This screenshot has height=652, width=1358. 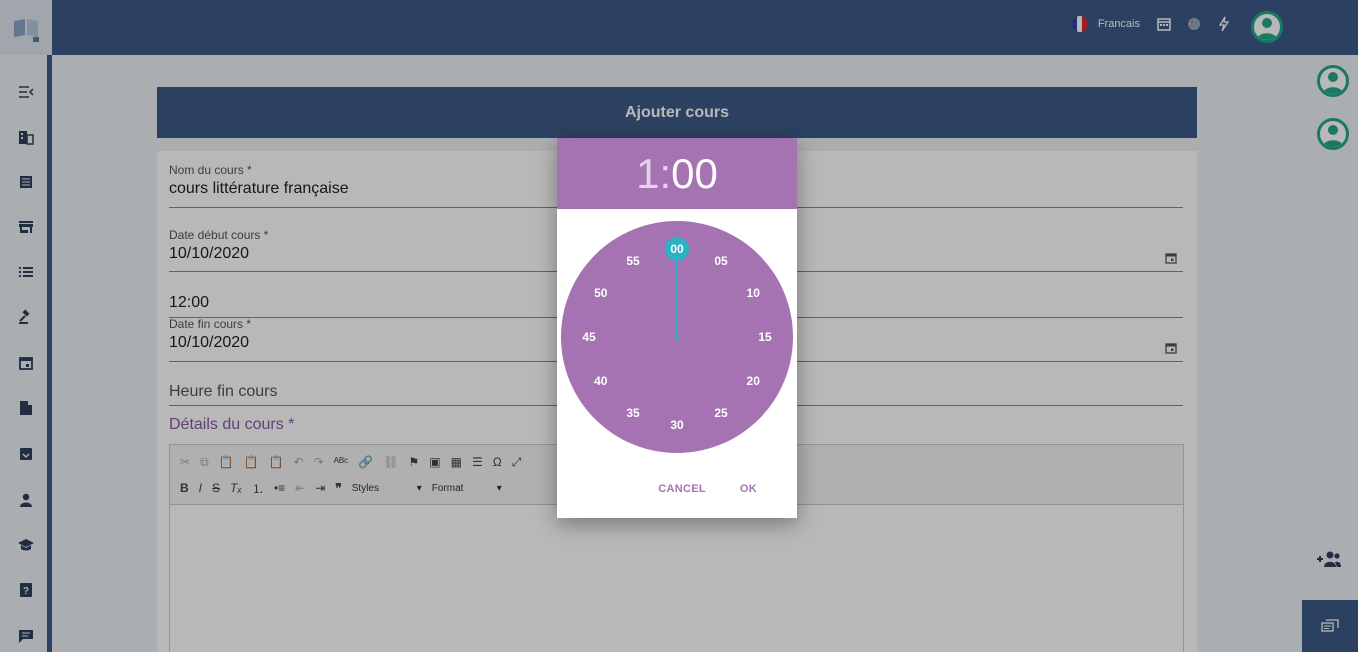 I want to click on minute-dial: 00 05 10 15 20 25 30 35 40 45 50 55, so click(x=677, y=337).